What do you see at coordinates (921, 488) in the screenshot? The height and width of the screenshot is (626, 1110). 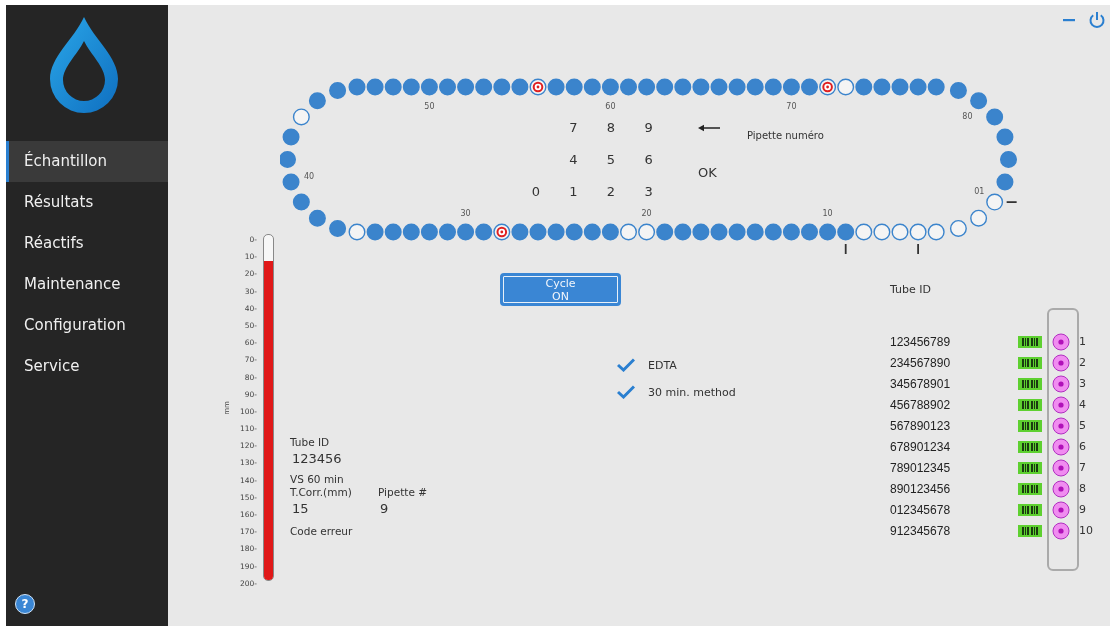 I see `tube-id: 890123456` at bounding box center [921, 488].